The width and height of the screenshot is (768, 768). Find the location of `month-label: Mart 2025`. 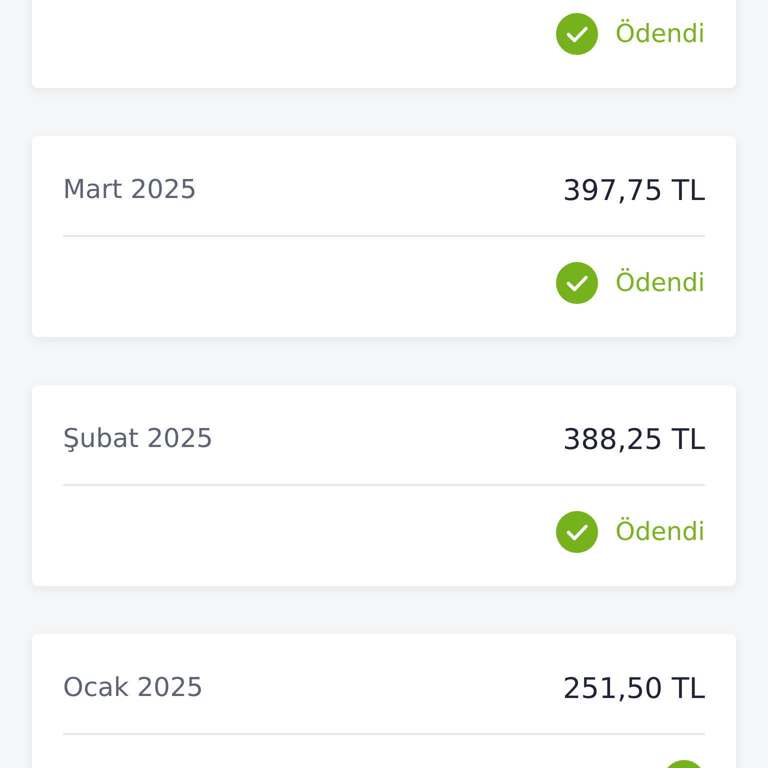

month-label: Mart 2025 is located at coordinates (130, 190).